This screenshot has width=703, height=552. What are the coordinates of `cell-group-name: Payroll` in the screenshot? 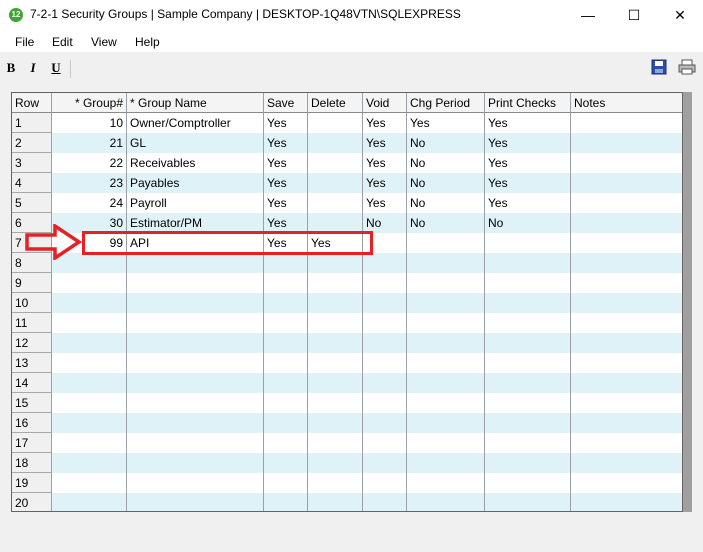 It's located at (195, 203).